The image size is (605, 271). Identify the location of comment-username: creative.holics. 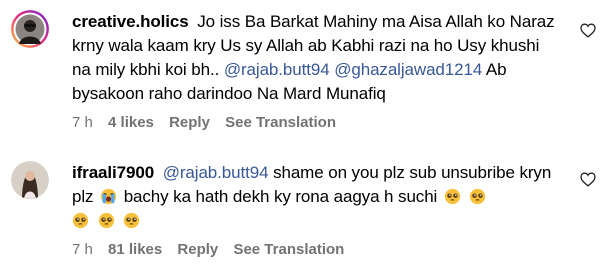
(130, 21).